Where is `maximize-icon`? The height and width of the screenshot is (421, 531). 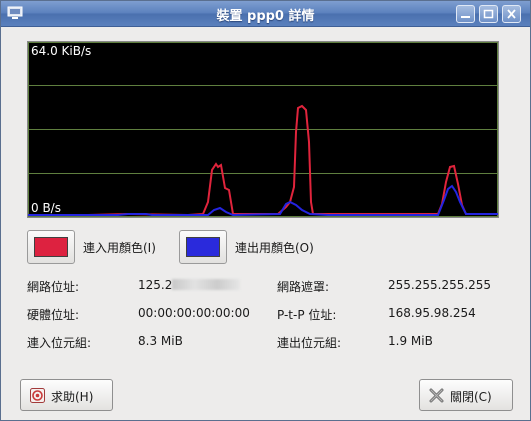 maximize-icon is located at coordinates (488, 14).